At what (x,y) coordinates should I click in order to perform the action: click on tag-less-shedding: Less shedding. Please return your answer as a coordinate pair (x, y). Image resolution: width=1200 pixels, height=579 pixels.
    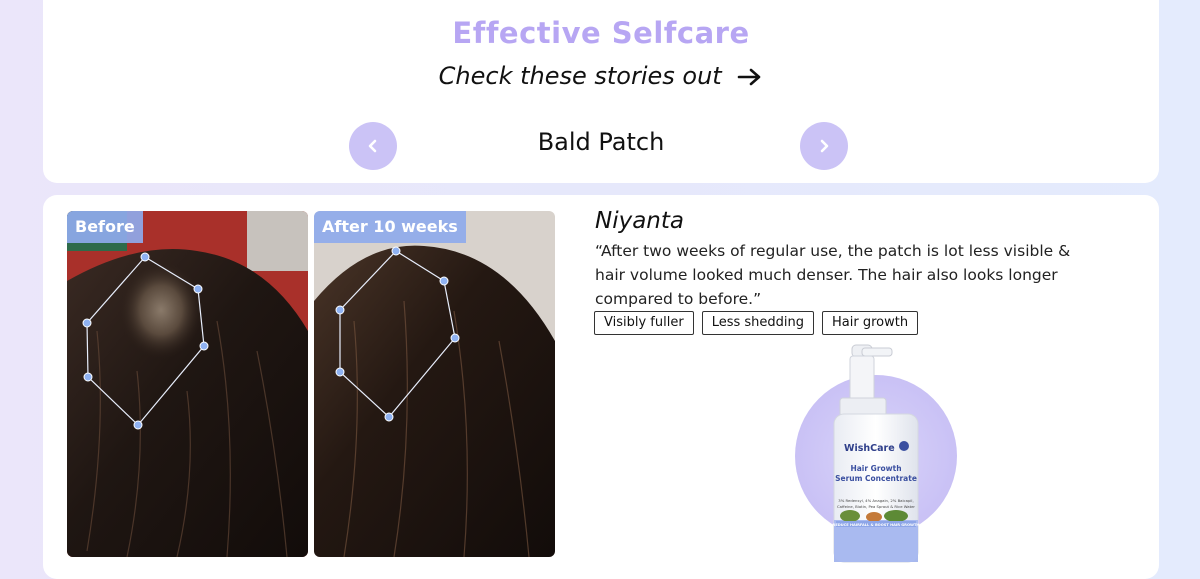
    Looking at the image, I should click on (757, 323).